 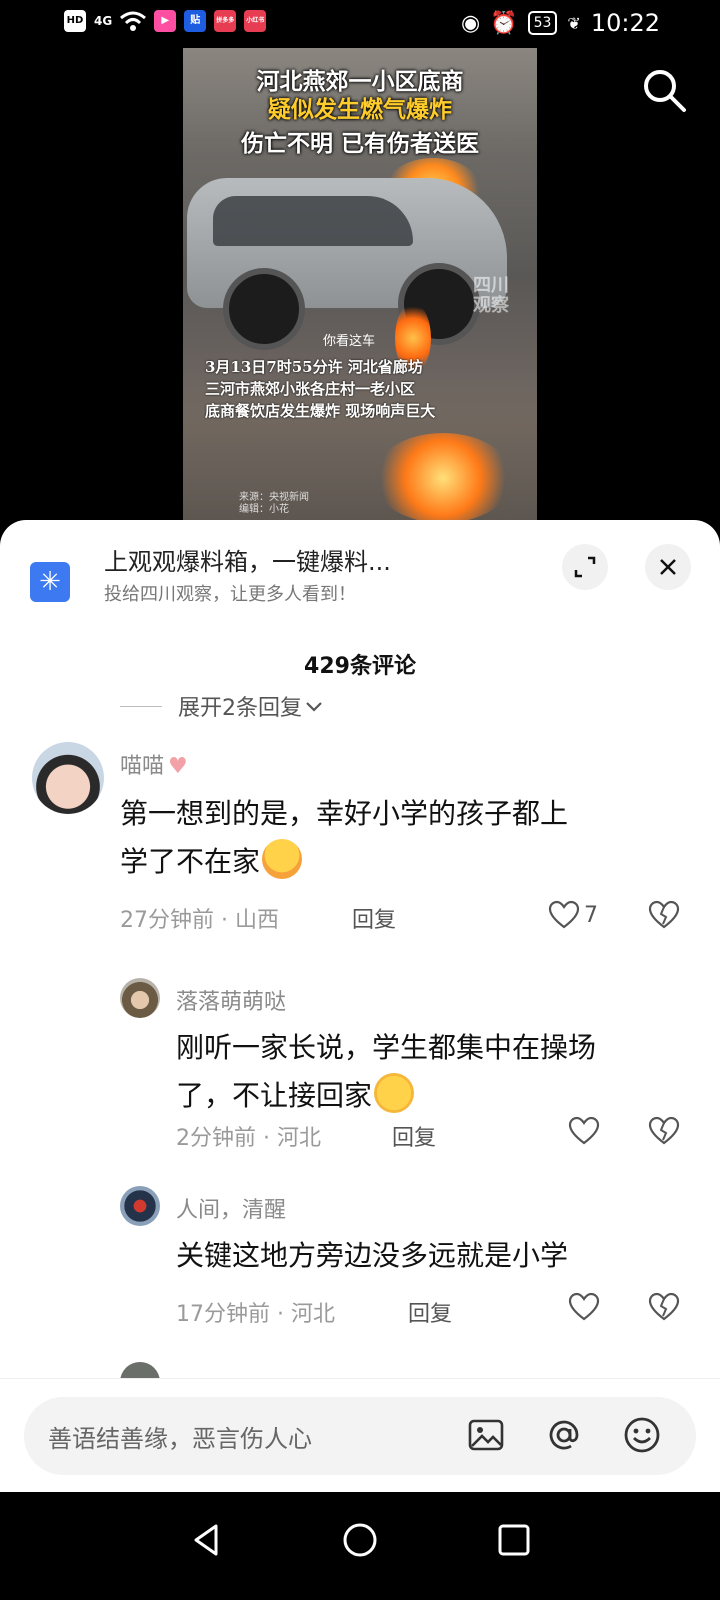 I want to click on divider, so click(x=141, y=706).